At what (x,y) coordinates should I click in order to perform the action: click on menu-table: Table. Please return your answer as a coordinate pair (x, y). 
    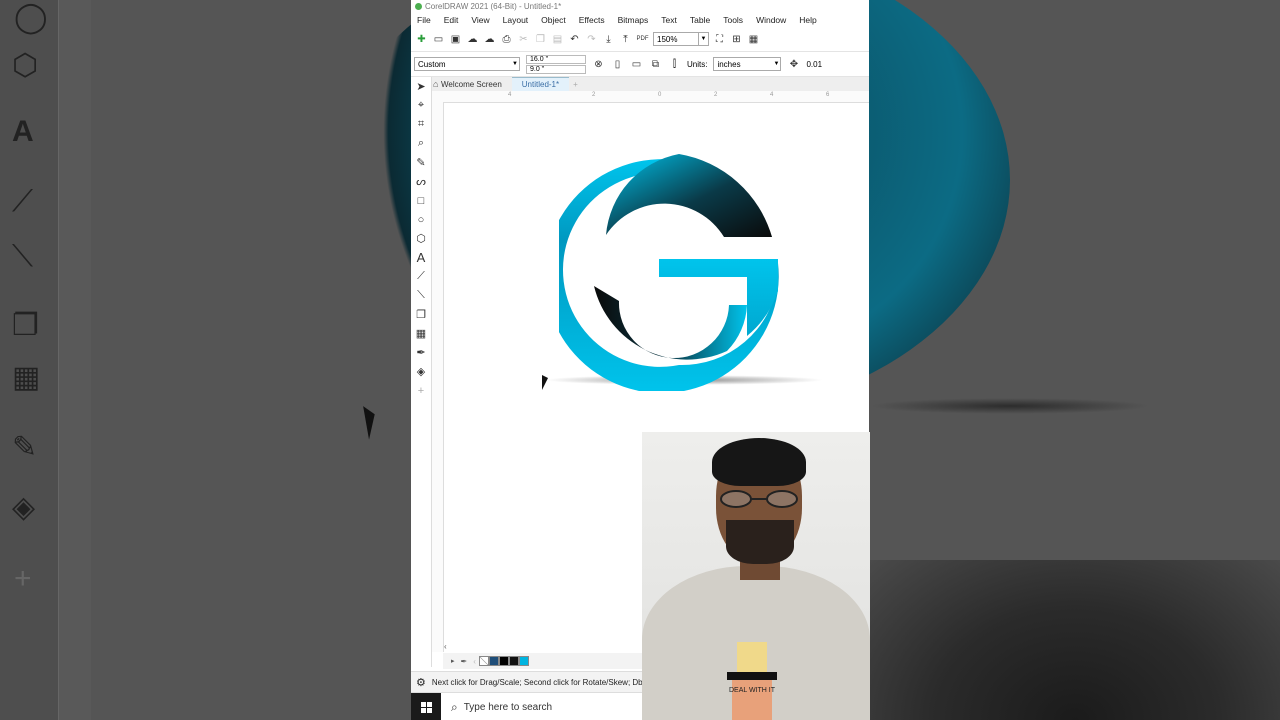
    Looking at the image, I should click on (700, 20).